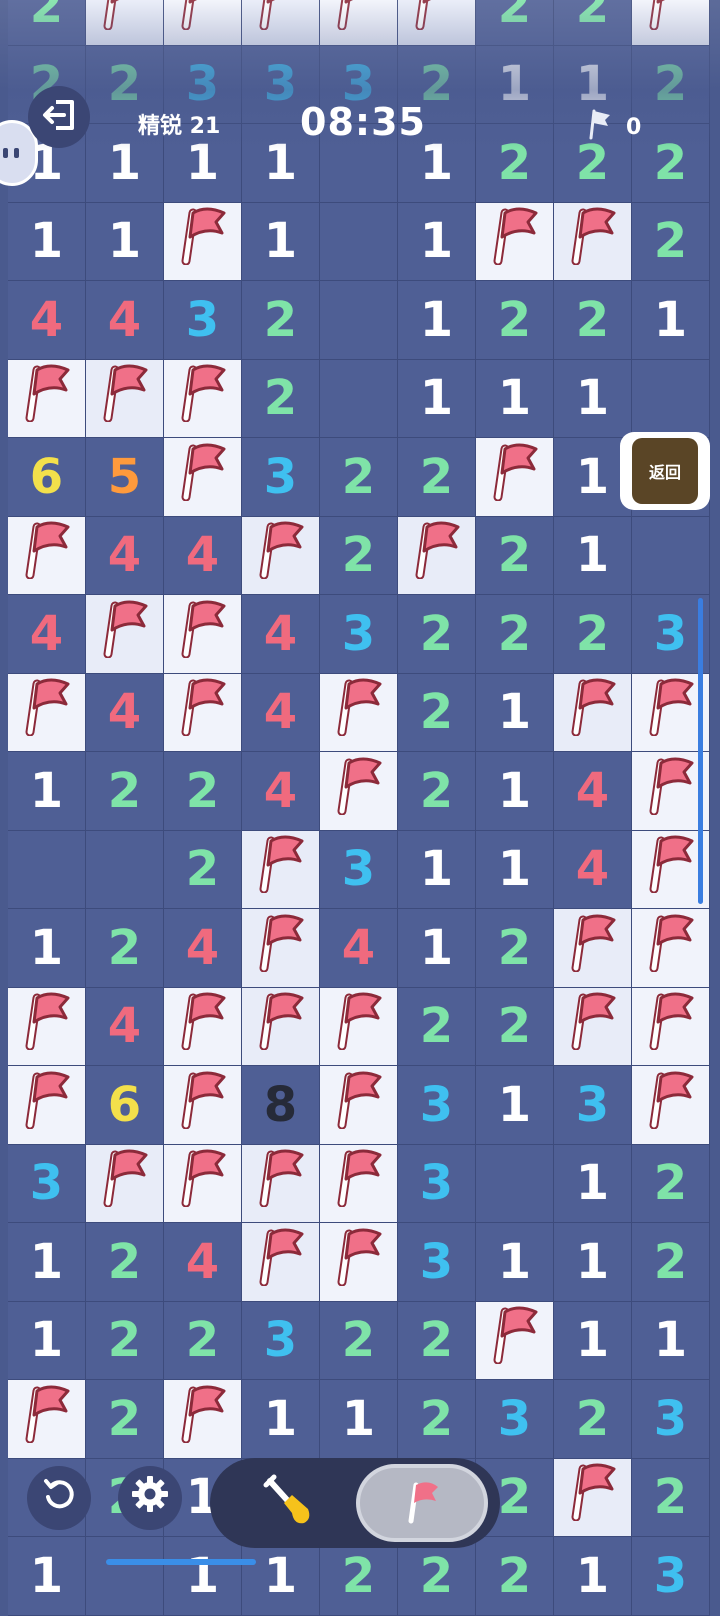 The width and height of the screenshot is (720, 1616). Describe the element at coordinates (700, 751) in the screenshot. I see `scrollbar` at that location.